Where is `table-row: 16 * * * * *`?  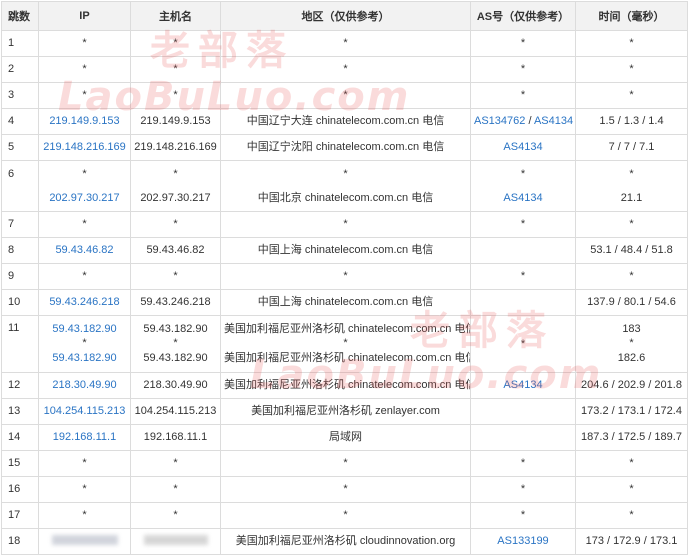 table-row: 16 * * * * * is located at coordinates (344, 489).